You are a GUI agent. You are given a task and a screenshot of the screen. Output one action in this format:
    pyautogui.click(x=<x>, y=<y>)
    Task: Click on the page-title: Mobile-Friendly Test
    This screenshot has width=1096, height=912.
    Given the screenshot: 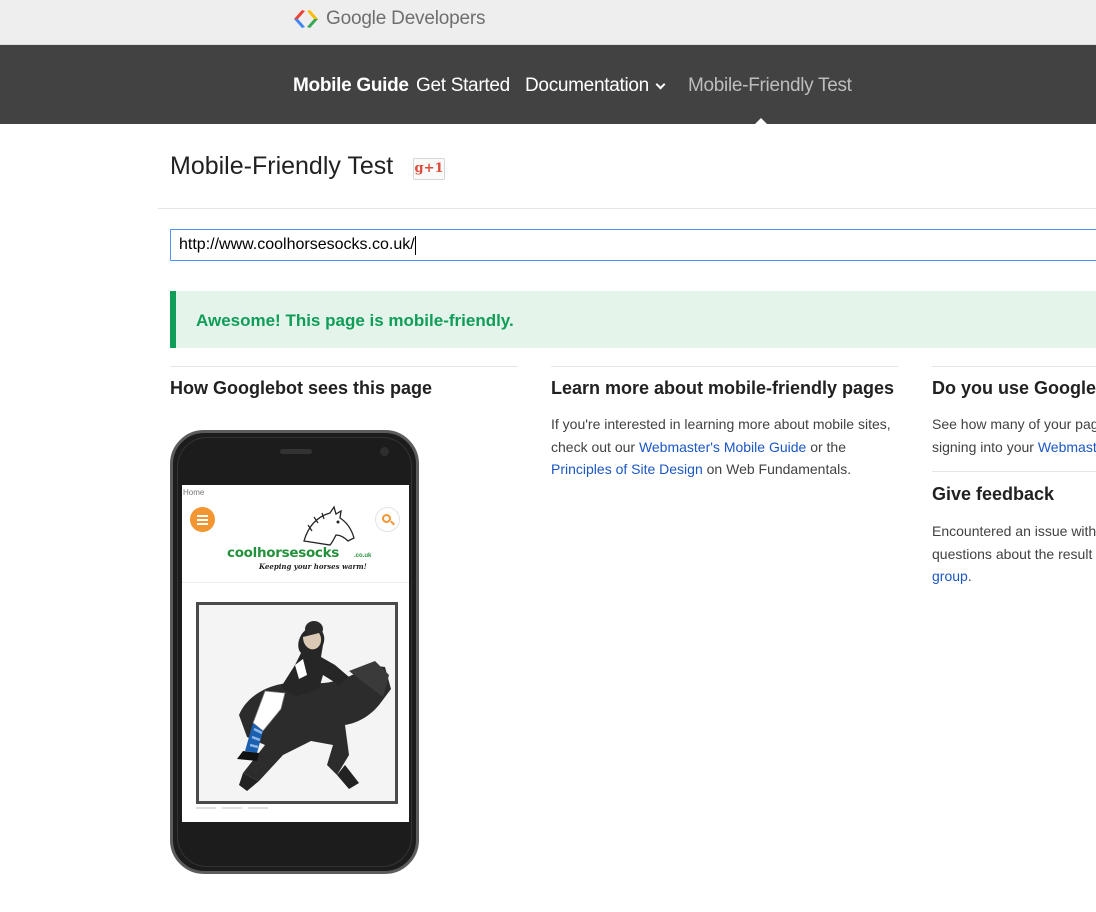 What is the action you would take?
    pyautogui.click(x=282, y=166)
    